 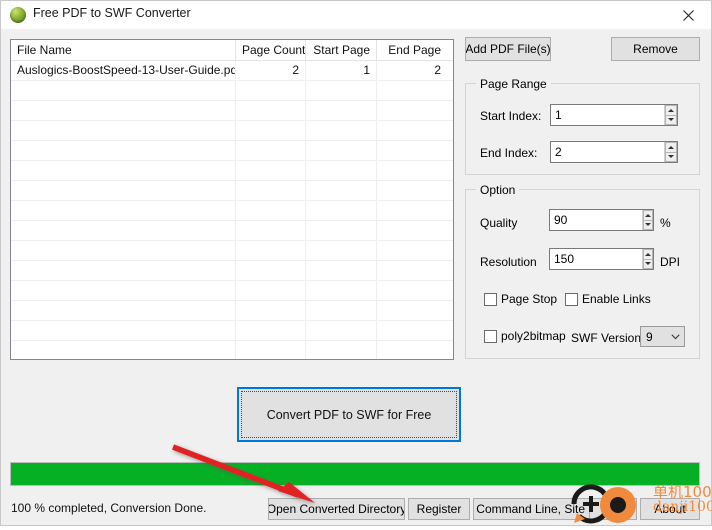 I want to click on file-list-header: File Name Page Count Start Page End Page, so click(x=232, y=50).